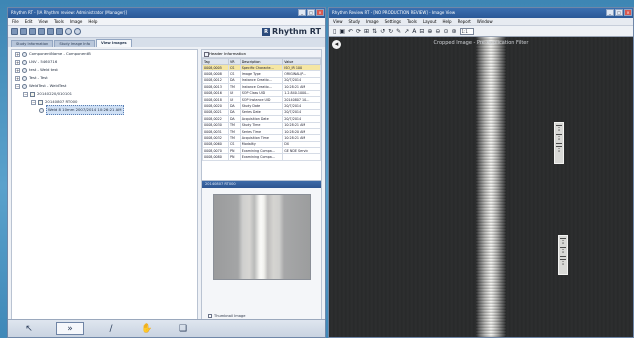 This screenshot has width=634, height=338. I want to click on print-icon, so click(41, 31).